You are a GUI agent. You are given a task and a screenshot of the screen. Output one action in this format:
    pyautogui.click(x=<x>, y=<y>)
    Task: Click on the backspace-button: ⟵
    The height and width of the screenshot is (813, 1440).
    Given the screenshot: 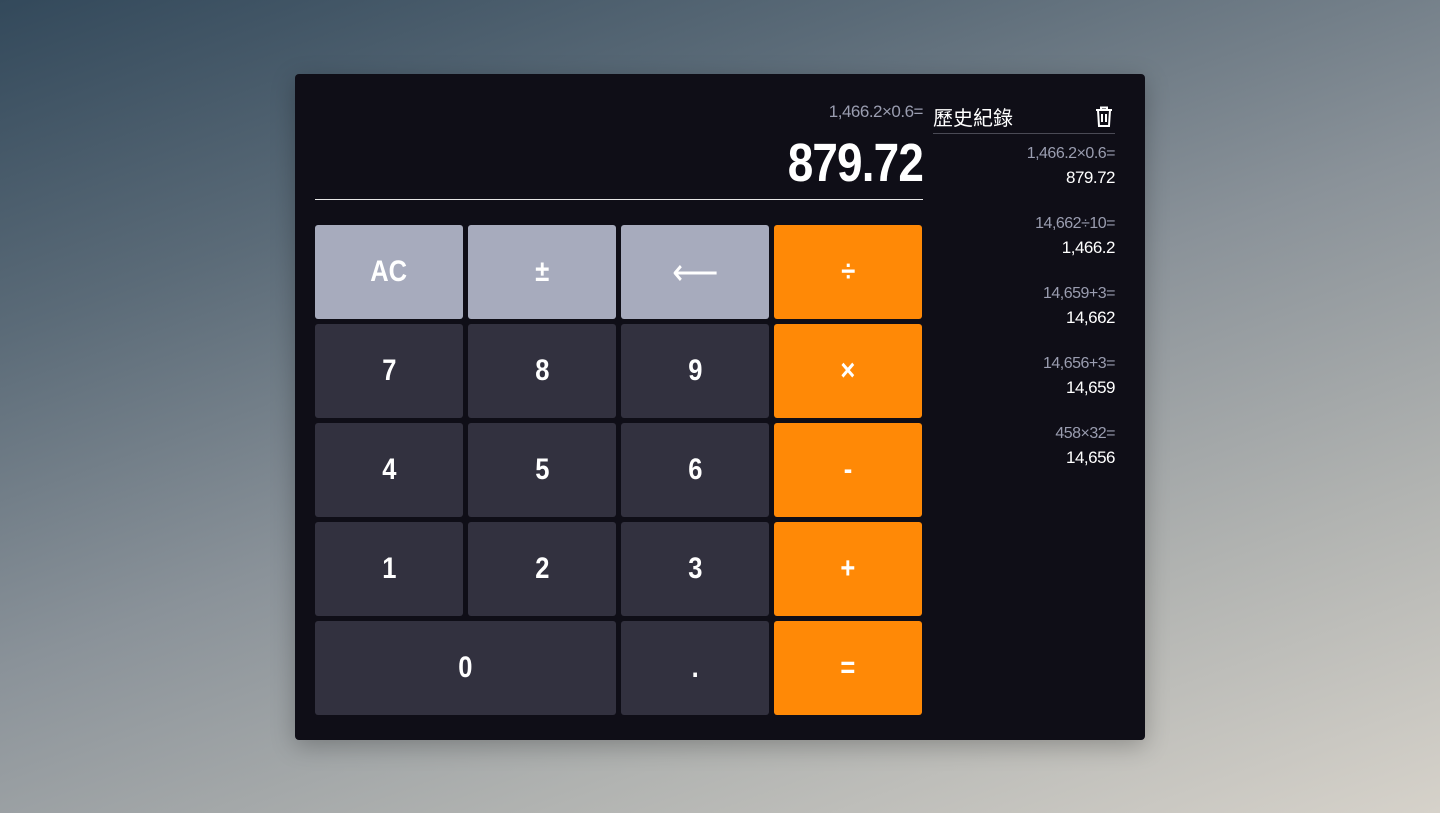 What is the action you would take?
    pyautogui.click(x=695, y=272)
    